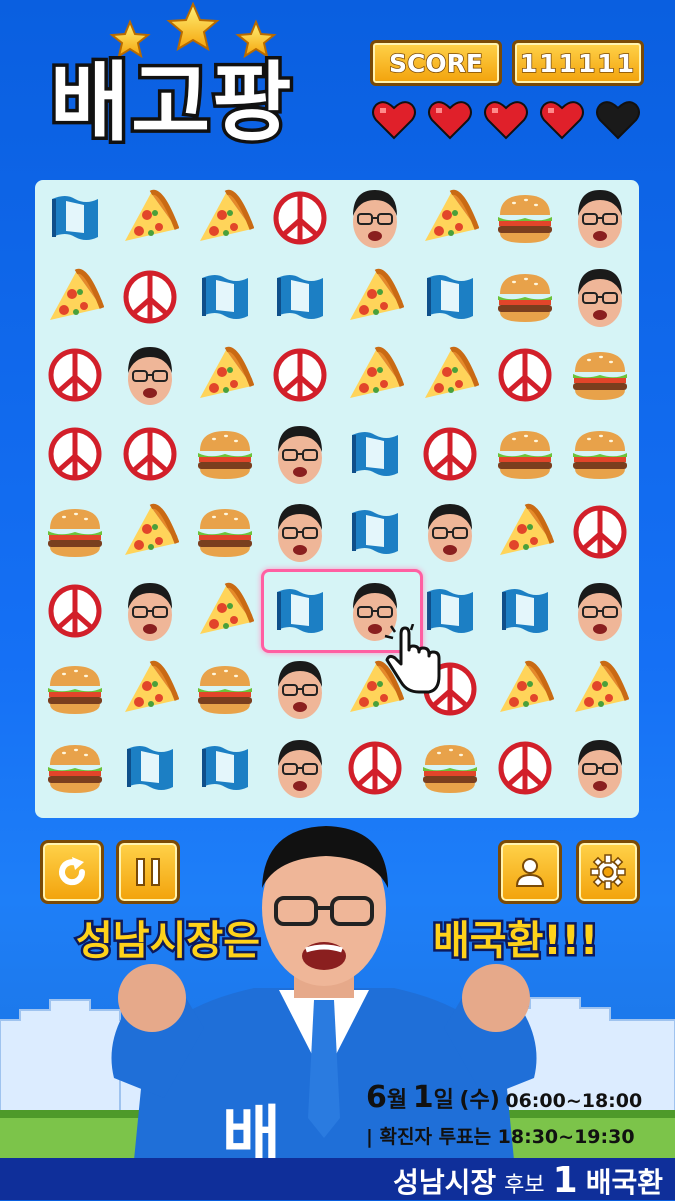 The image size is (675, 1201). Describe the element at coordinates (479, 1100) in the screenshot. I see `date-weekday: (수)` at that location.